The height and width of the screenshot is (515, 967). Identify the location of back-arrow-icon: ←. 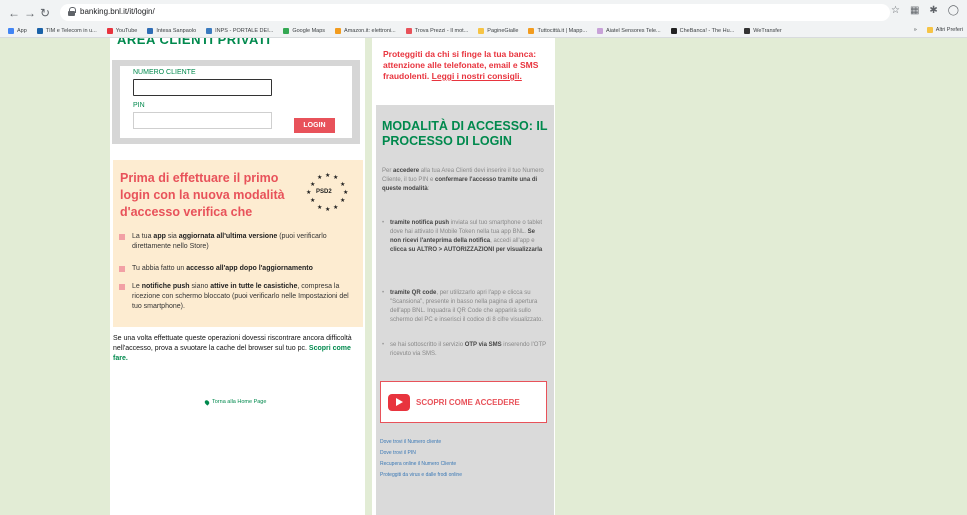
(14, 13).